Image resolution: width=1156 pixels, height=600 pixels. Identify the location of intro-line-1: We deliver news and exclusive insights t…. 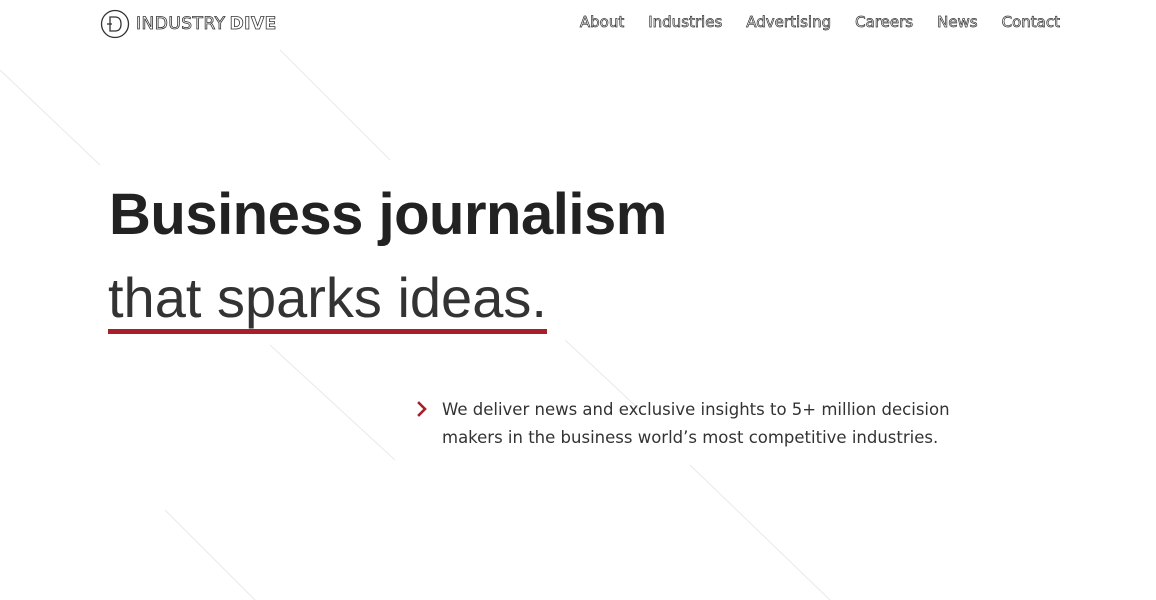
(696, 409).